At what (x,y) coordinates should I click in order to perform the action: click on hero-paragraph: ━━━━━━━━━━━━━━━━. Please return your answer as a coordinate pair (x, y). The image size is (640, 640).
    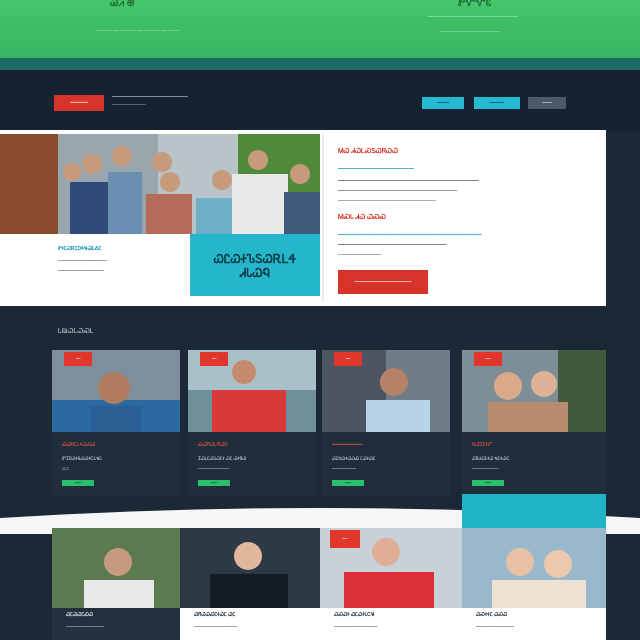
    Looking at the image, I should click on (360, 254).